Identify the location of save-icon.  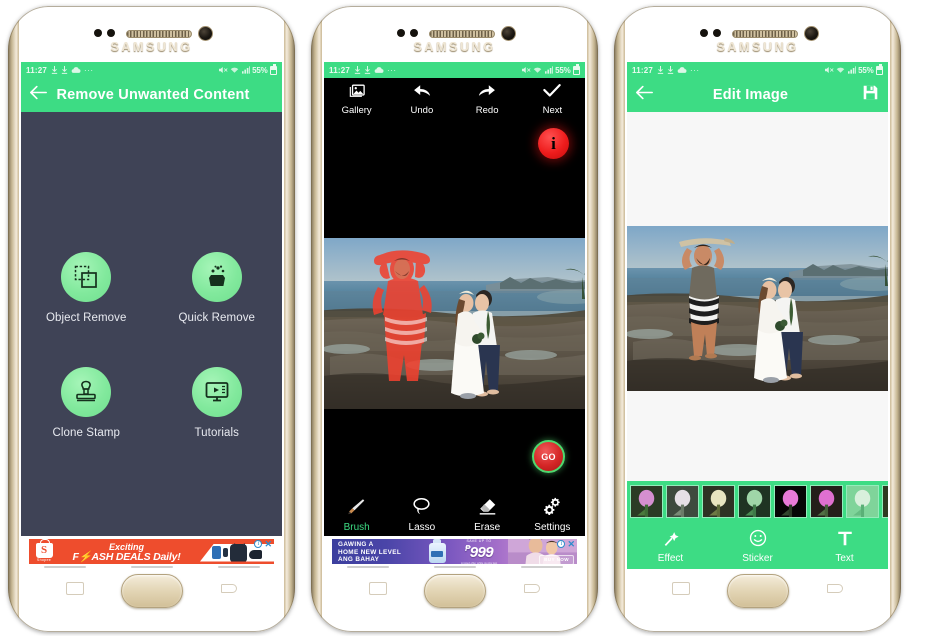
(870, 95).